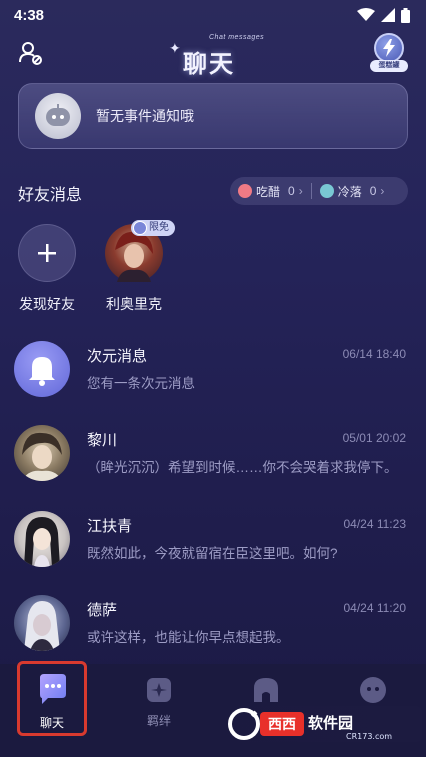  Describe the element at coordinates (389, 66) in the screenshot. I see `energy-label: 蛋糕罐` at that location.